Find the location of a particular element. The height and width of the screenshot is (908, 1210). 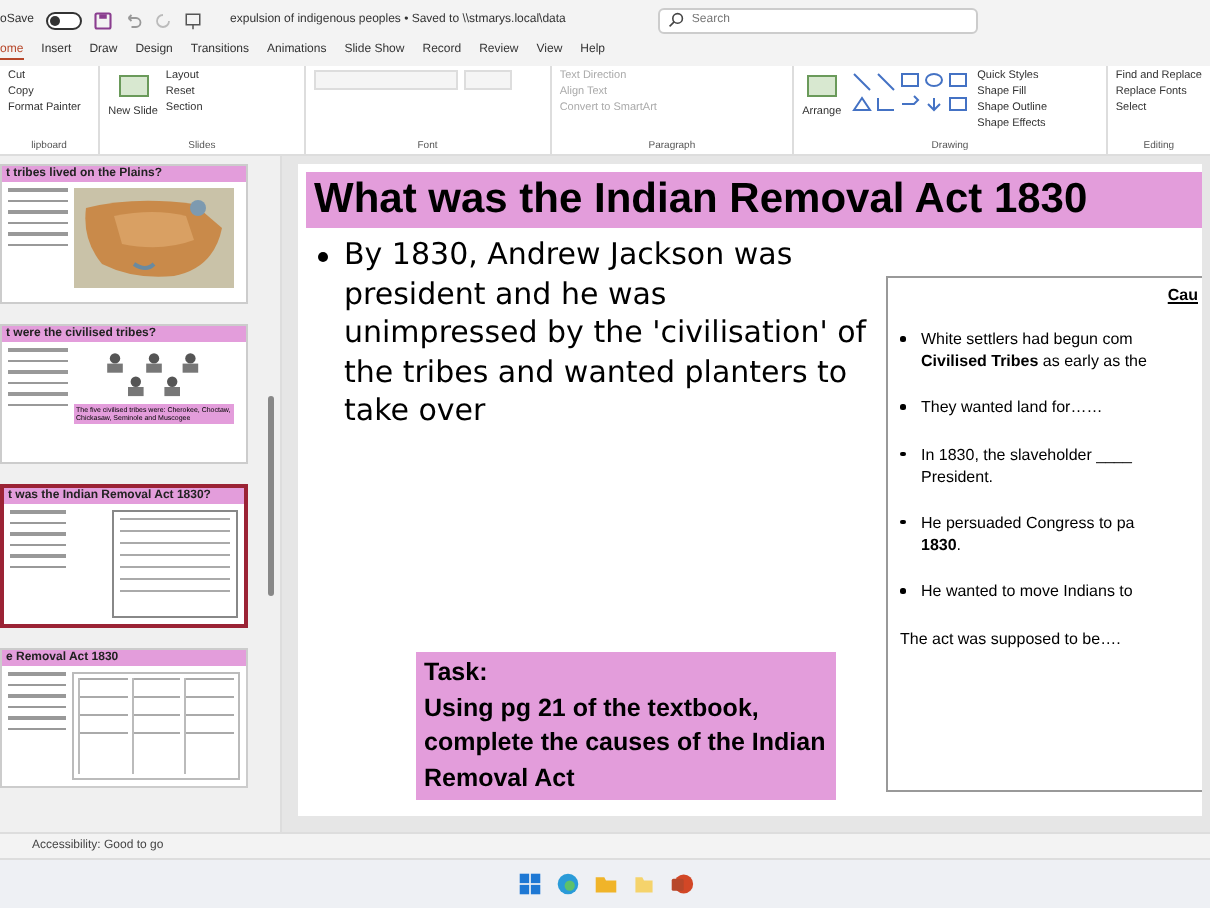

worksheet-item: In 1830, the slaveholder ____ President. is located at coordinates (1026, 465).